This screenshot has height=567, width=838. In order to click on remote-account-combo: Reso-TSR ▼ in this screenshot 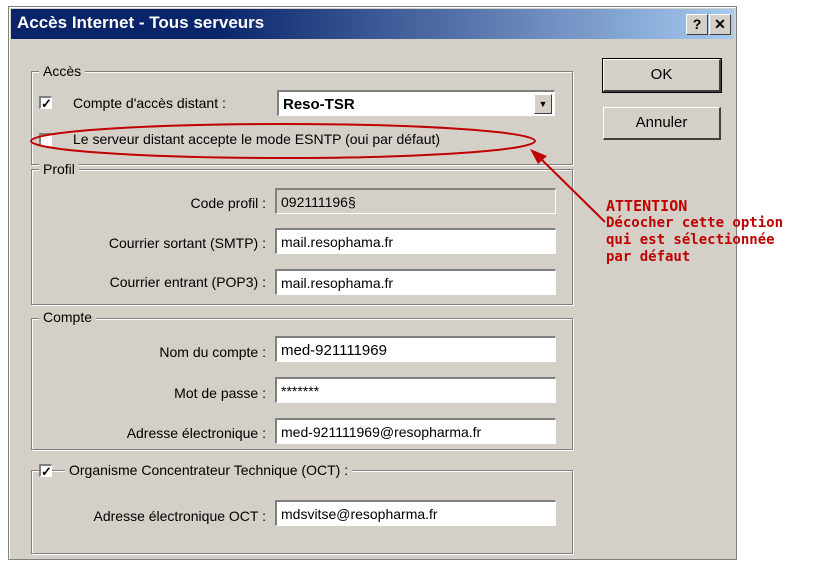, I will do `click(416, 103)`.